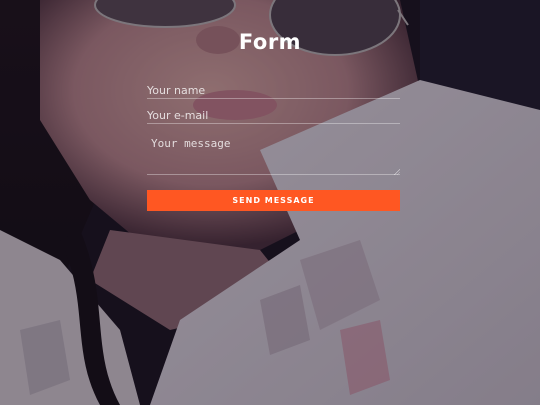 Image resolution: width=540 pixels, height=405 pixels. Describe the element at coordinates (396, 171) in the screenshot. I see `resize-grip-icon` at that location.